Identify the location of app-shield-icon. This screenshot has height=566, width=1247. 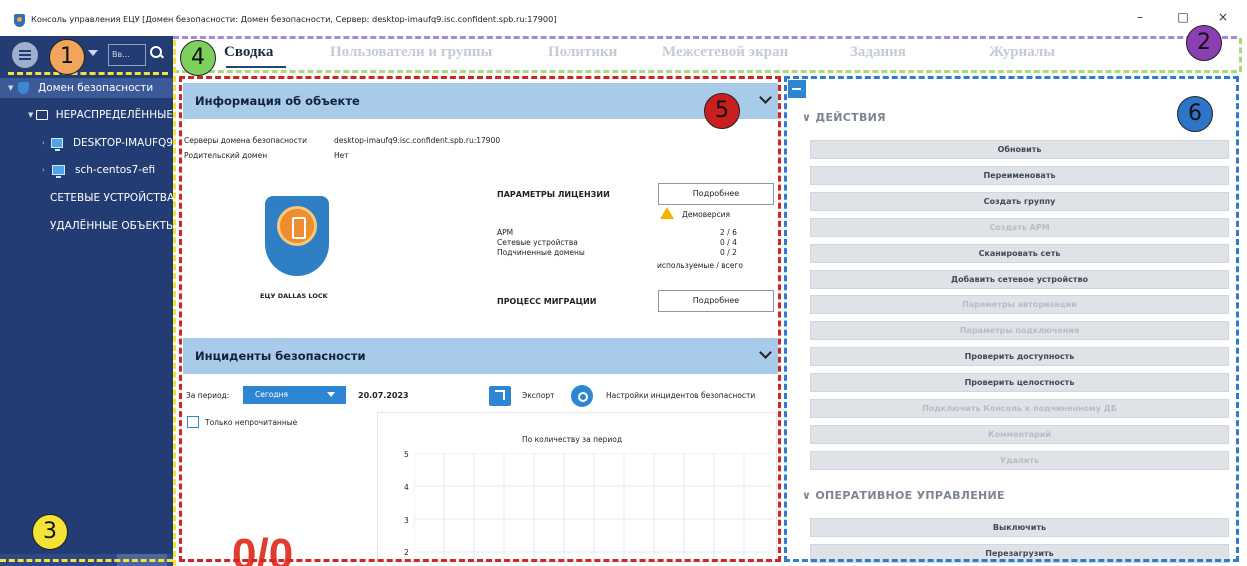
(19, 20).